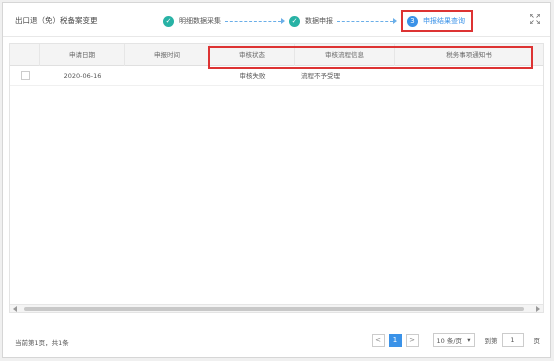  What do you see at coordinates (395, 340) in the screenshot?
I see `page-number-button: 1` at bounding box center [395, 340].